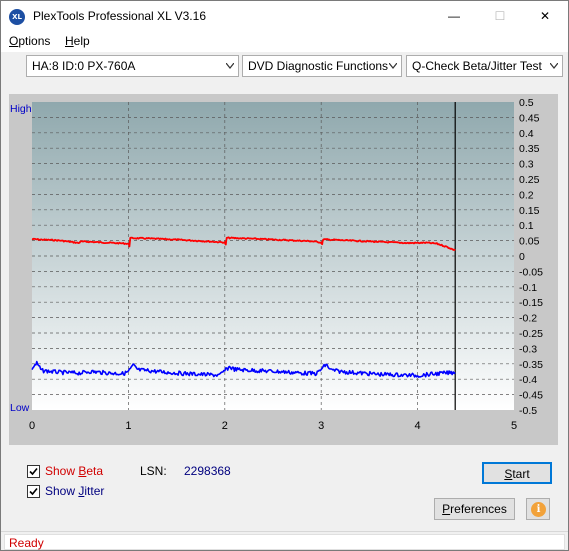 This screenshot has height=551, width=569. Describe the element at coordinates (522, 257) in the screenshot. I see `y-tick-label: 0` at that location.